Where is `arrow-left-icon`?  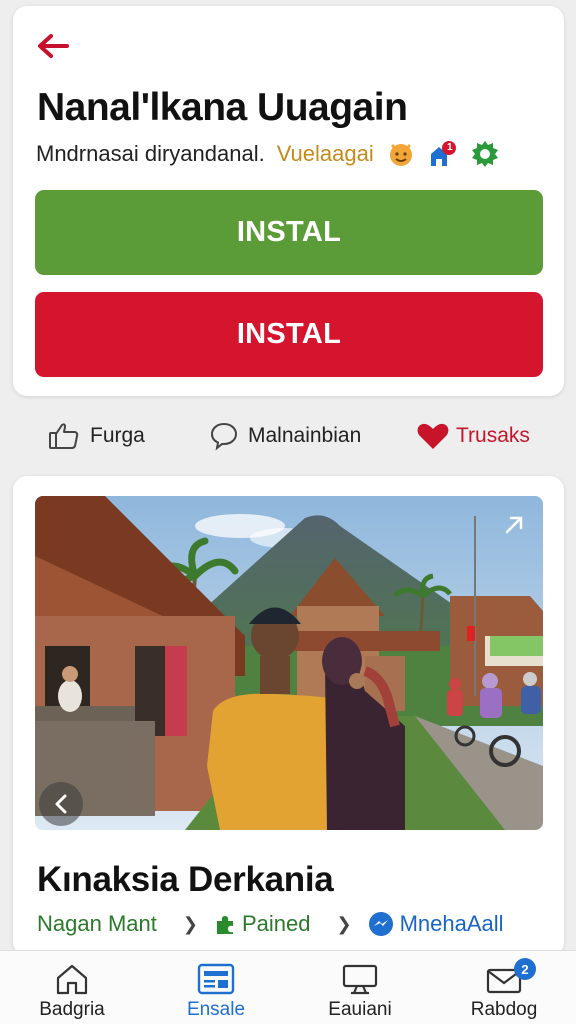 arrow-left-icon is located at coordinates (53, 46).